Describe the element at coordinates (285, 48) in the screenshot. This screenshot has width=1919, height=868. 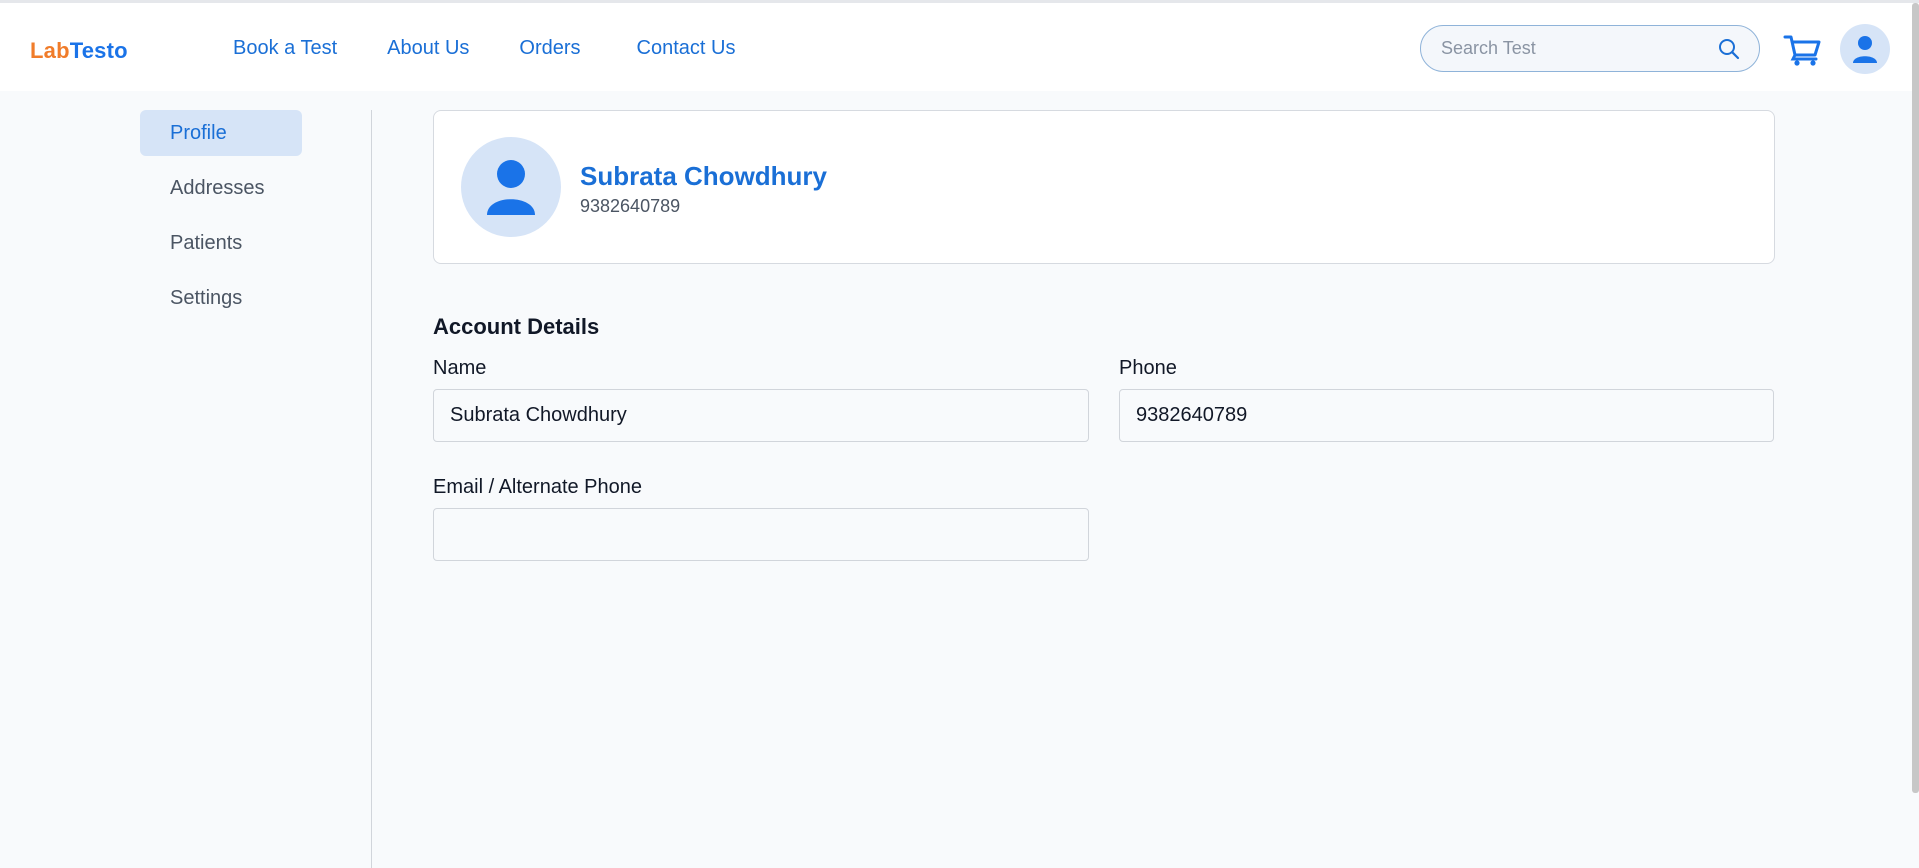
I see `nav-book-a-test: Book a Test` at that location.